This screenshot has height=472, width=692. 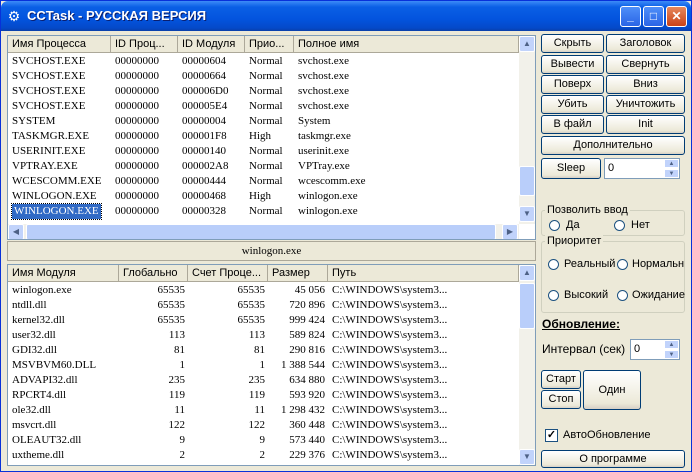 What do you see at coordinates (324, 106) in the screenshot?
I see `process-cell: svchost.exe` at bounding box center [324, 106].